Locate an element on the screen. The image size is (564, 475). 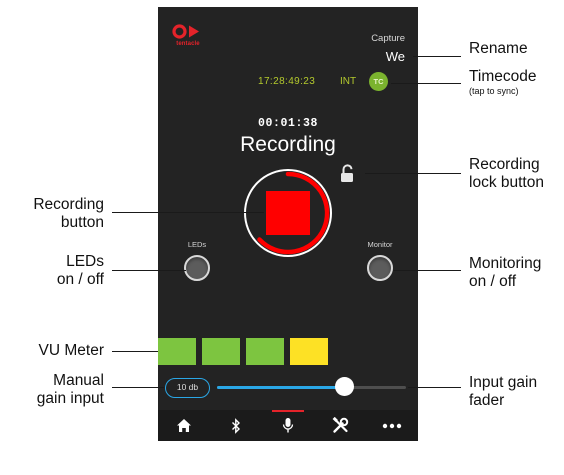
gain-fader-track is located at coordinates (311, 387).